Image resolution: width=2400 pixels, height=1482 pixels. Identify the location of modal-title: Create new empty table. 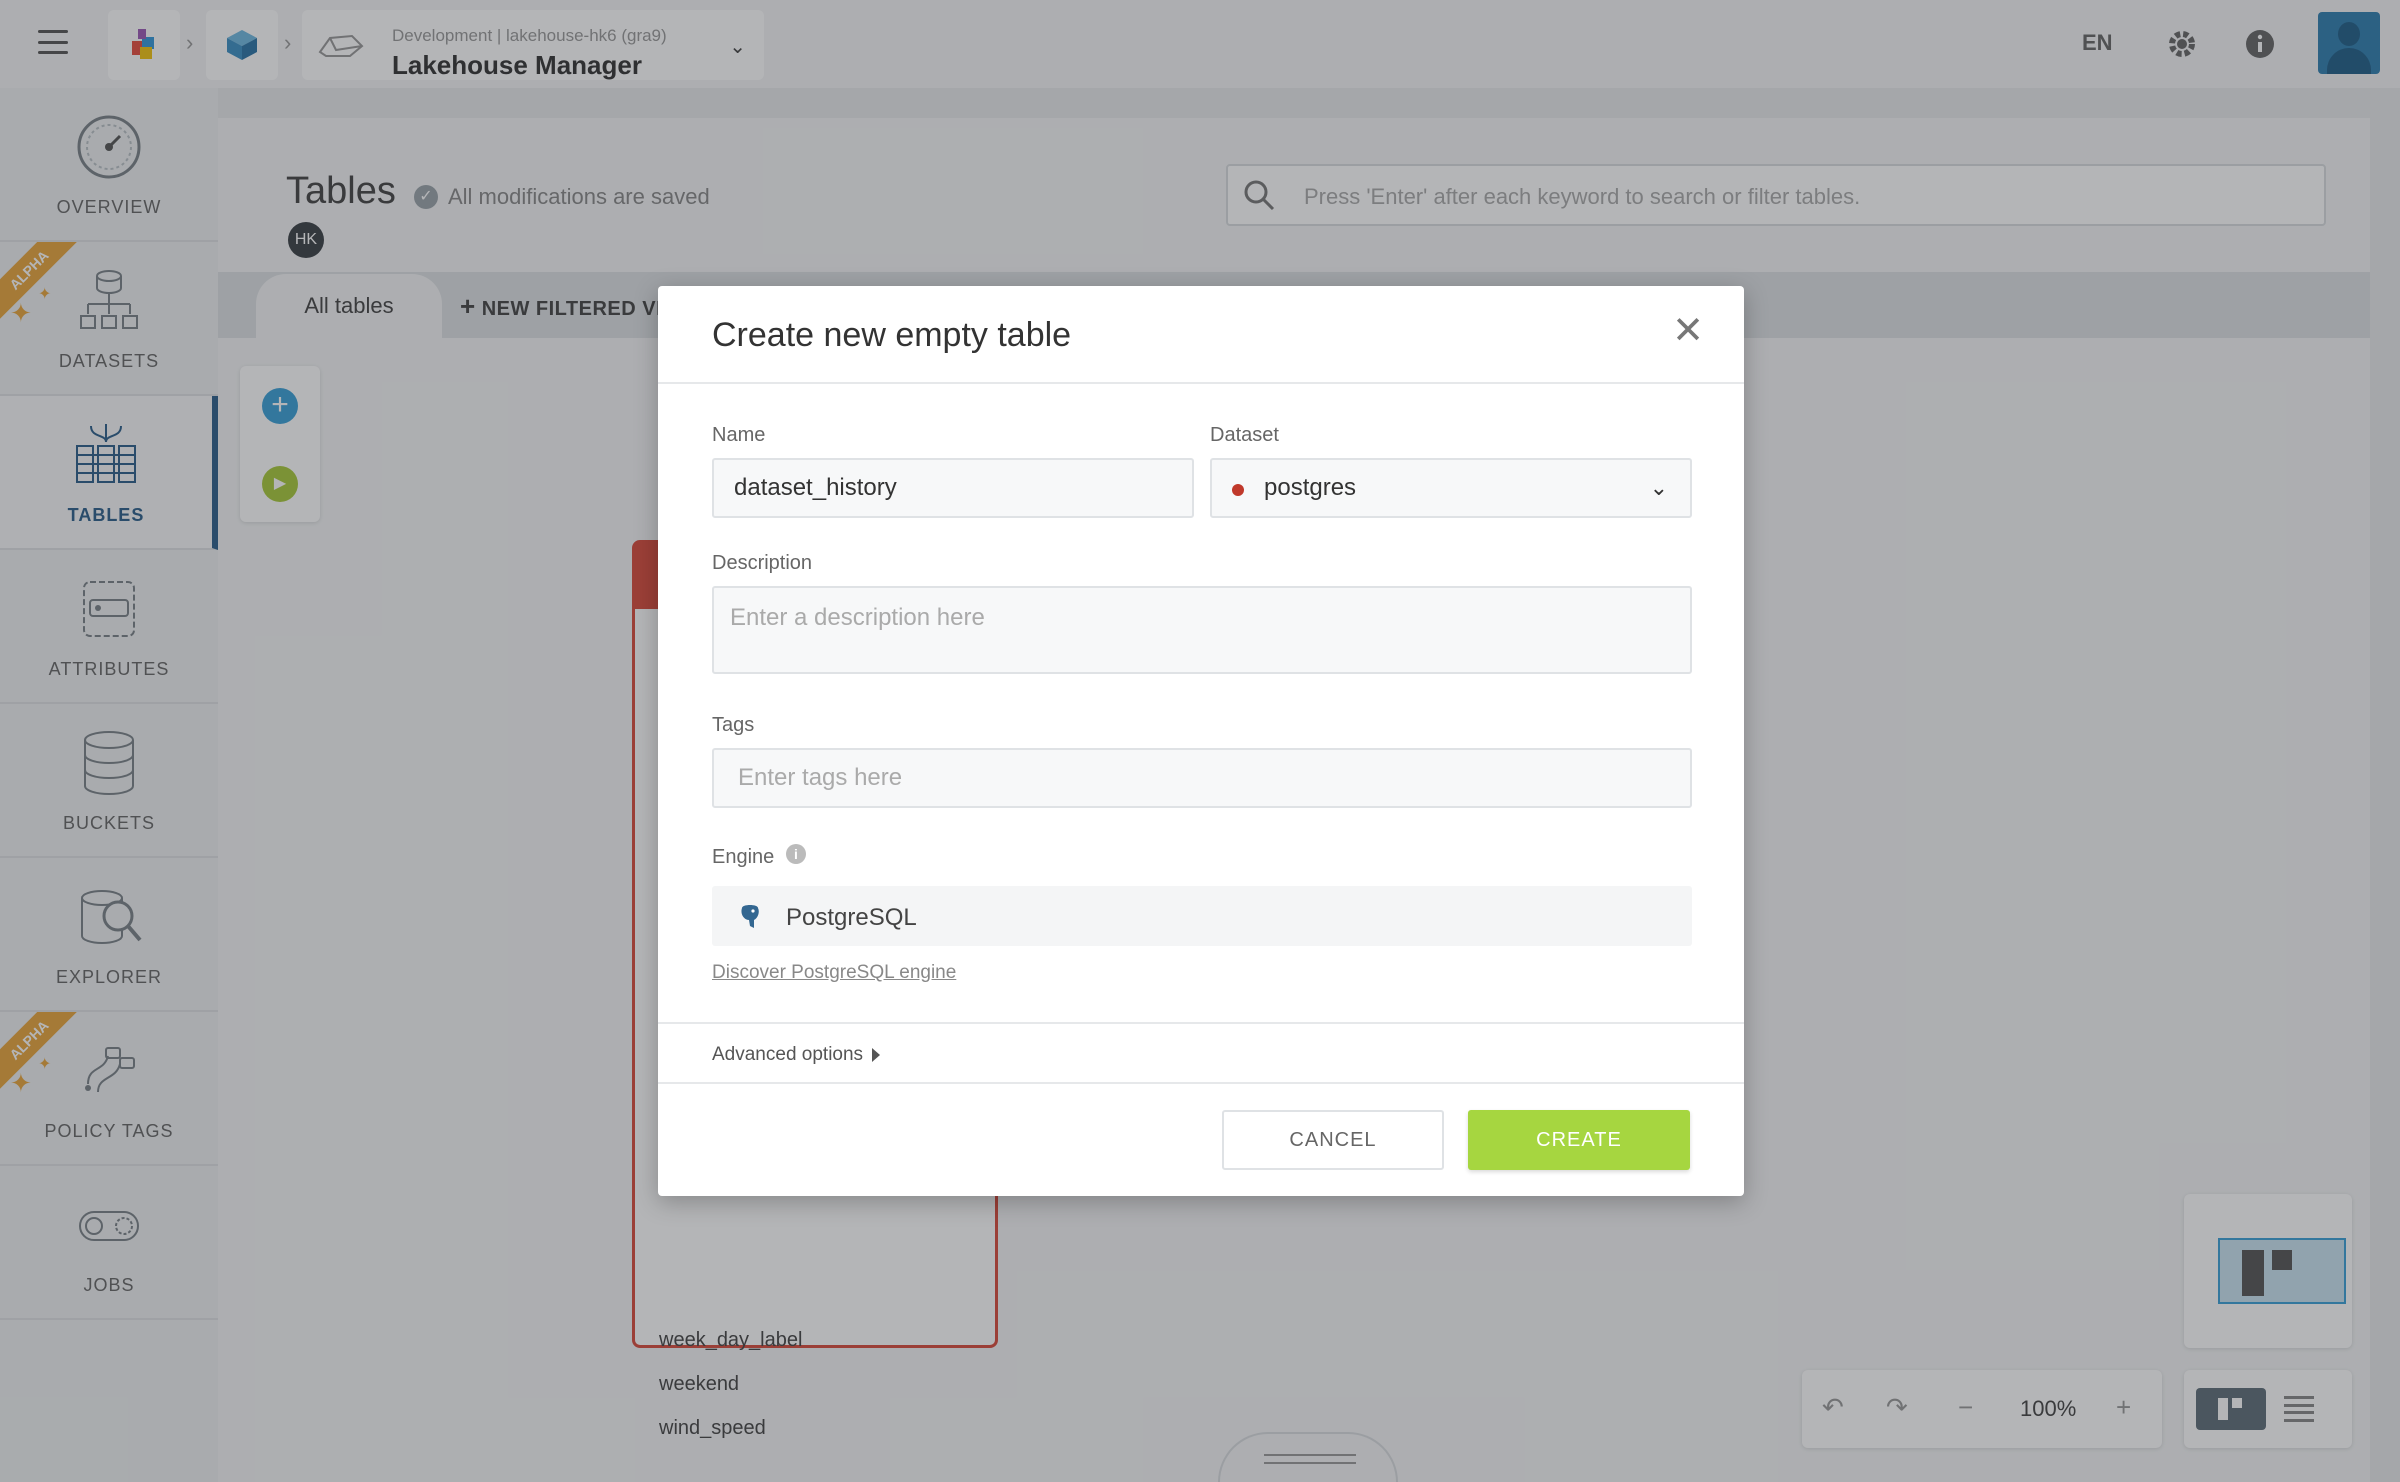
(892, 335).